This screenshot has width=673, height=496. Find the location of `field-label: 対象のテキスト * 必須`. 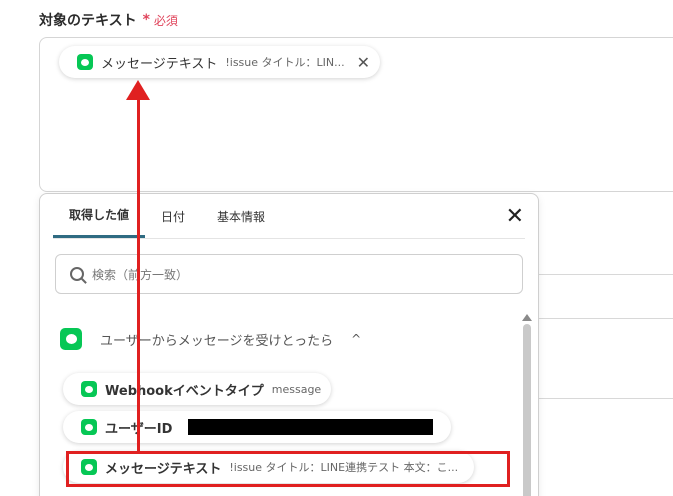

field-label: 対象のテキスト * 必須 is located at coordinates (108, 20).